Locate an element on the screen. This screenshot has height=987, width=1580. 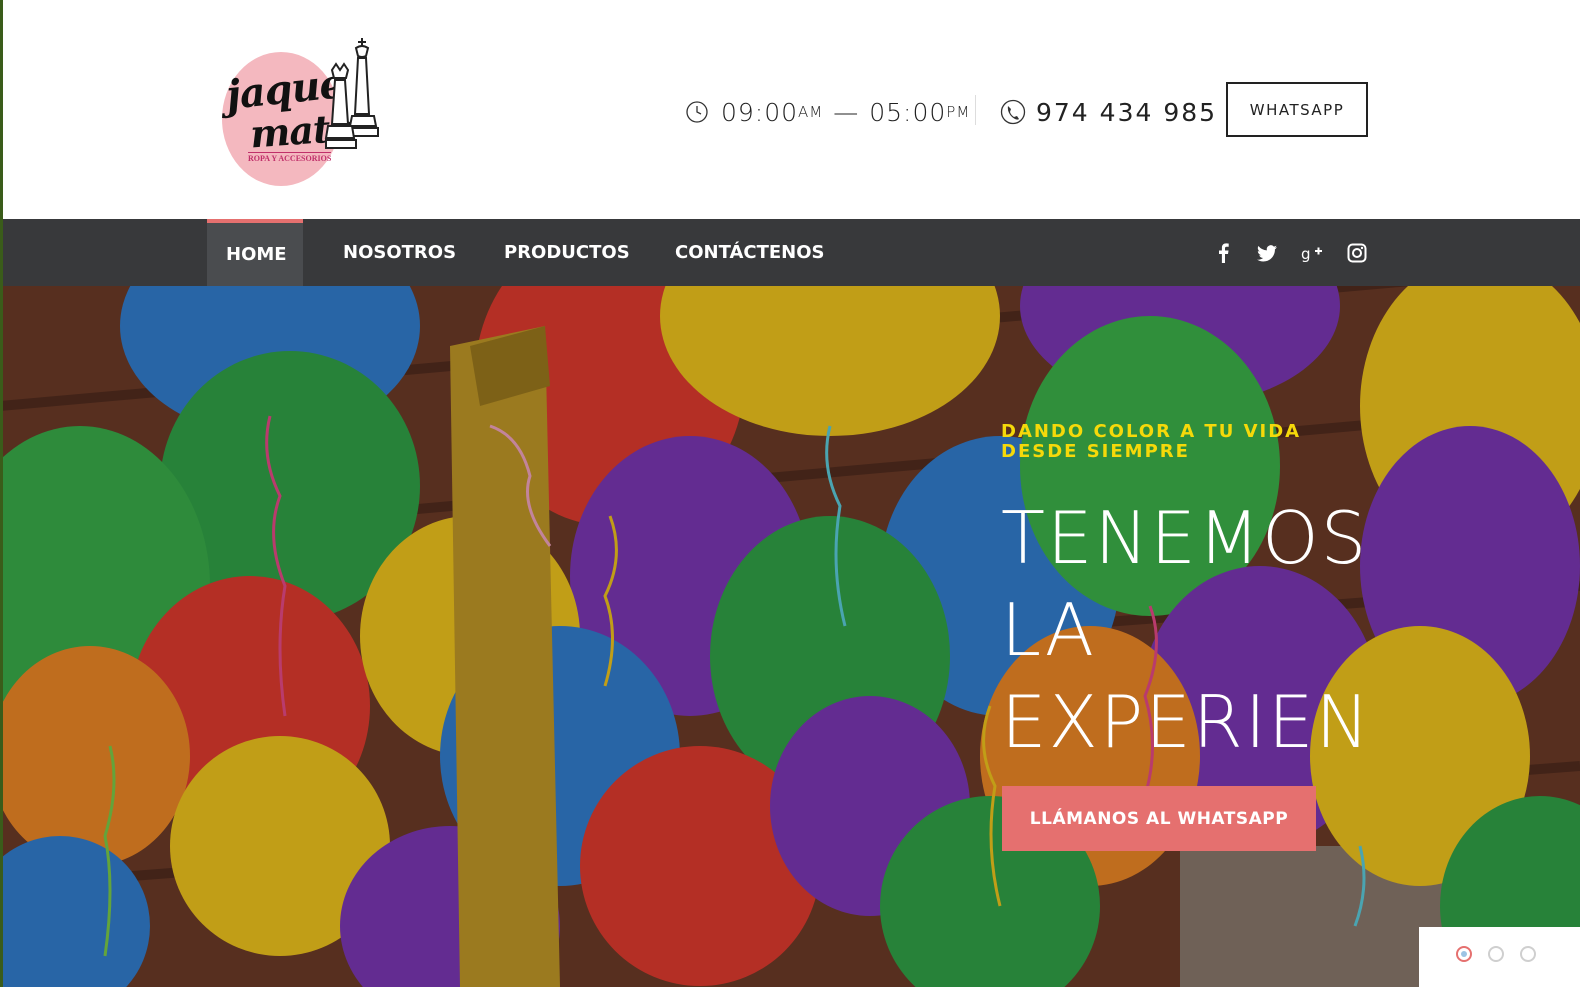
google-plus-icon: g is located at coordinates (1312, 253).